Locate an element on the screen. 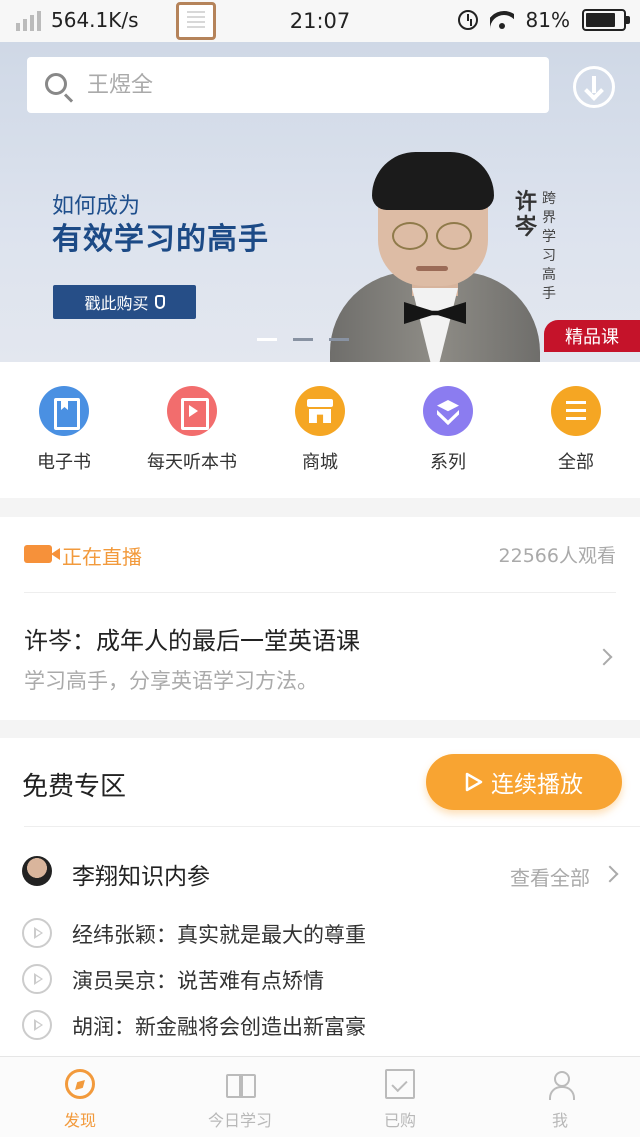  wifi-icon is located at coordinates (502, 20).